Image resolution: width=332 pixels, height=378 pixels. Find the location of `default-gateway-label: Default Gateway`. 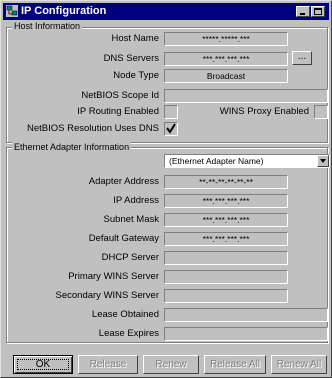

default-gateway-label: Default Gateway is located at coordinates (123, 238).